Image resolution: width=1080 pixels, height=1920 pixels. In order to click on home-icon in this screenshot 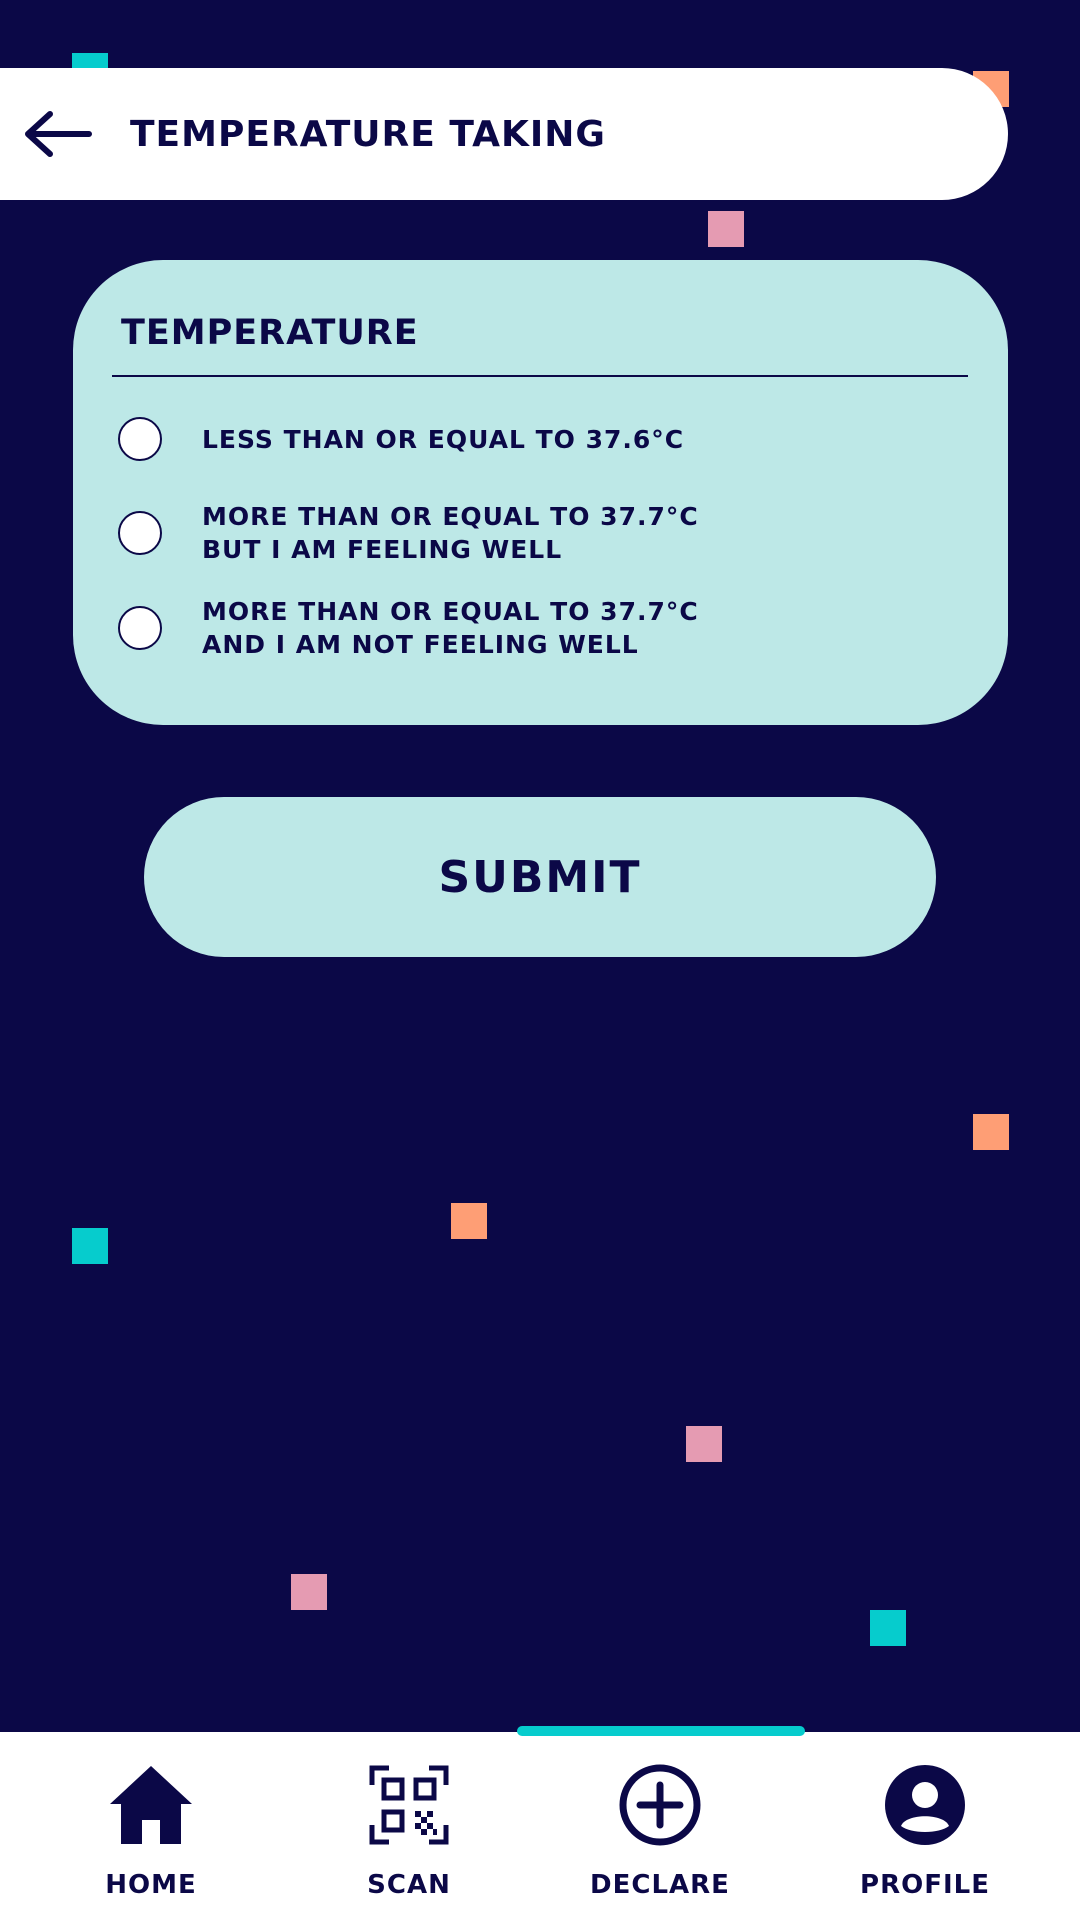, I will do `click(151, 1805)`.